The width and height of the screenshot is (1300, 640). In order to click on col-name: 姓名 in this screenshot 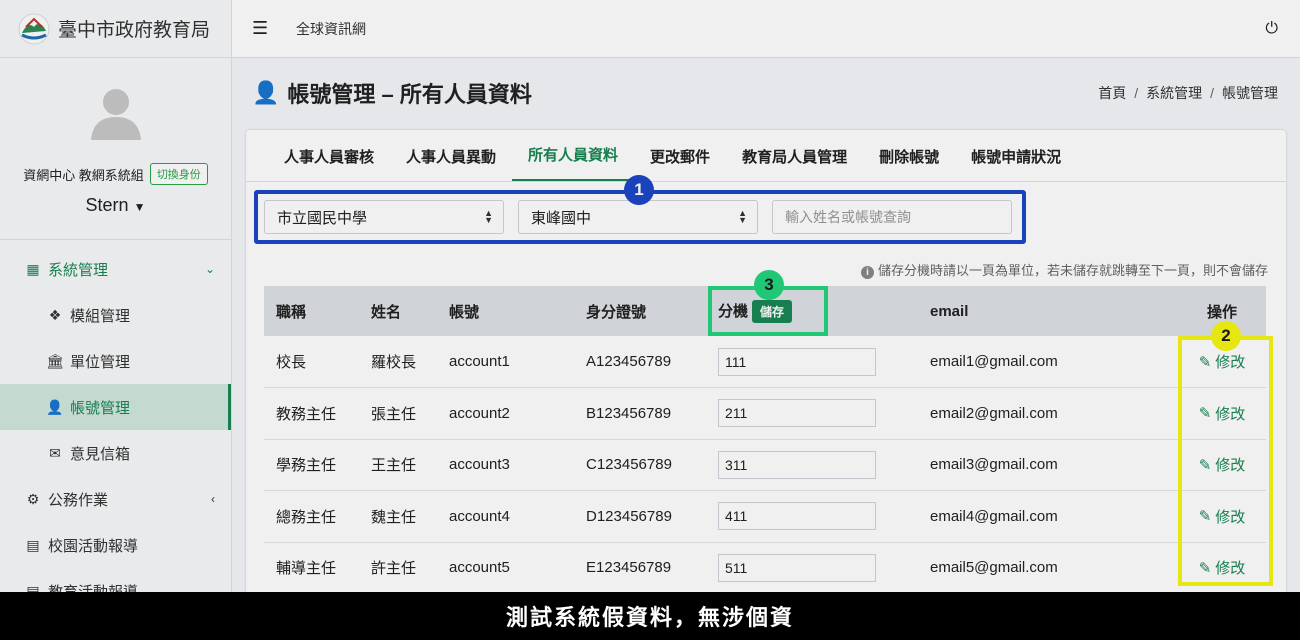, I will do `click(386, 312)`.